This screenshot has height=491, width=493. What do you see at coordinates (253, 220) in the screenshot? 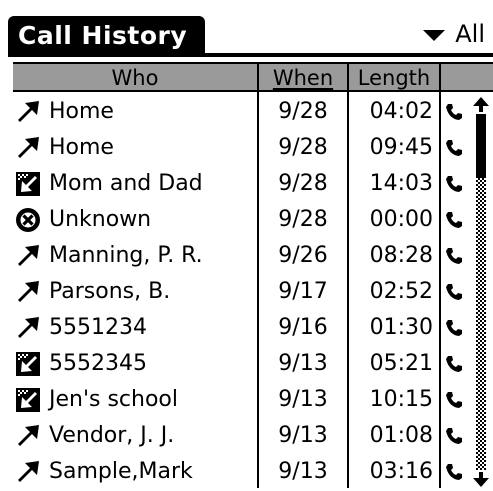
I see `call-row: Unknown 9/28 00:00` at bounding box center [253, 220].